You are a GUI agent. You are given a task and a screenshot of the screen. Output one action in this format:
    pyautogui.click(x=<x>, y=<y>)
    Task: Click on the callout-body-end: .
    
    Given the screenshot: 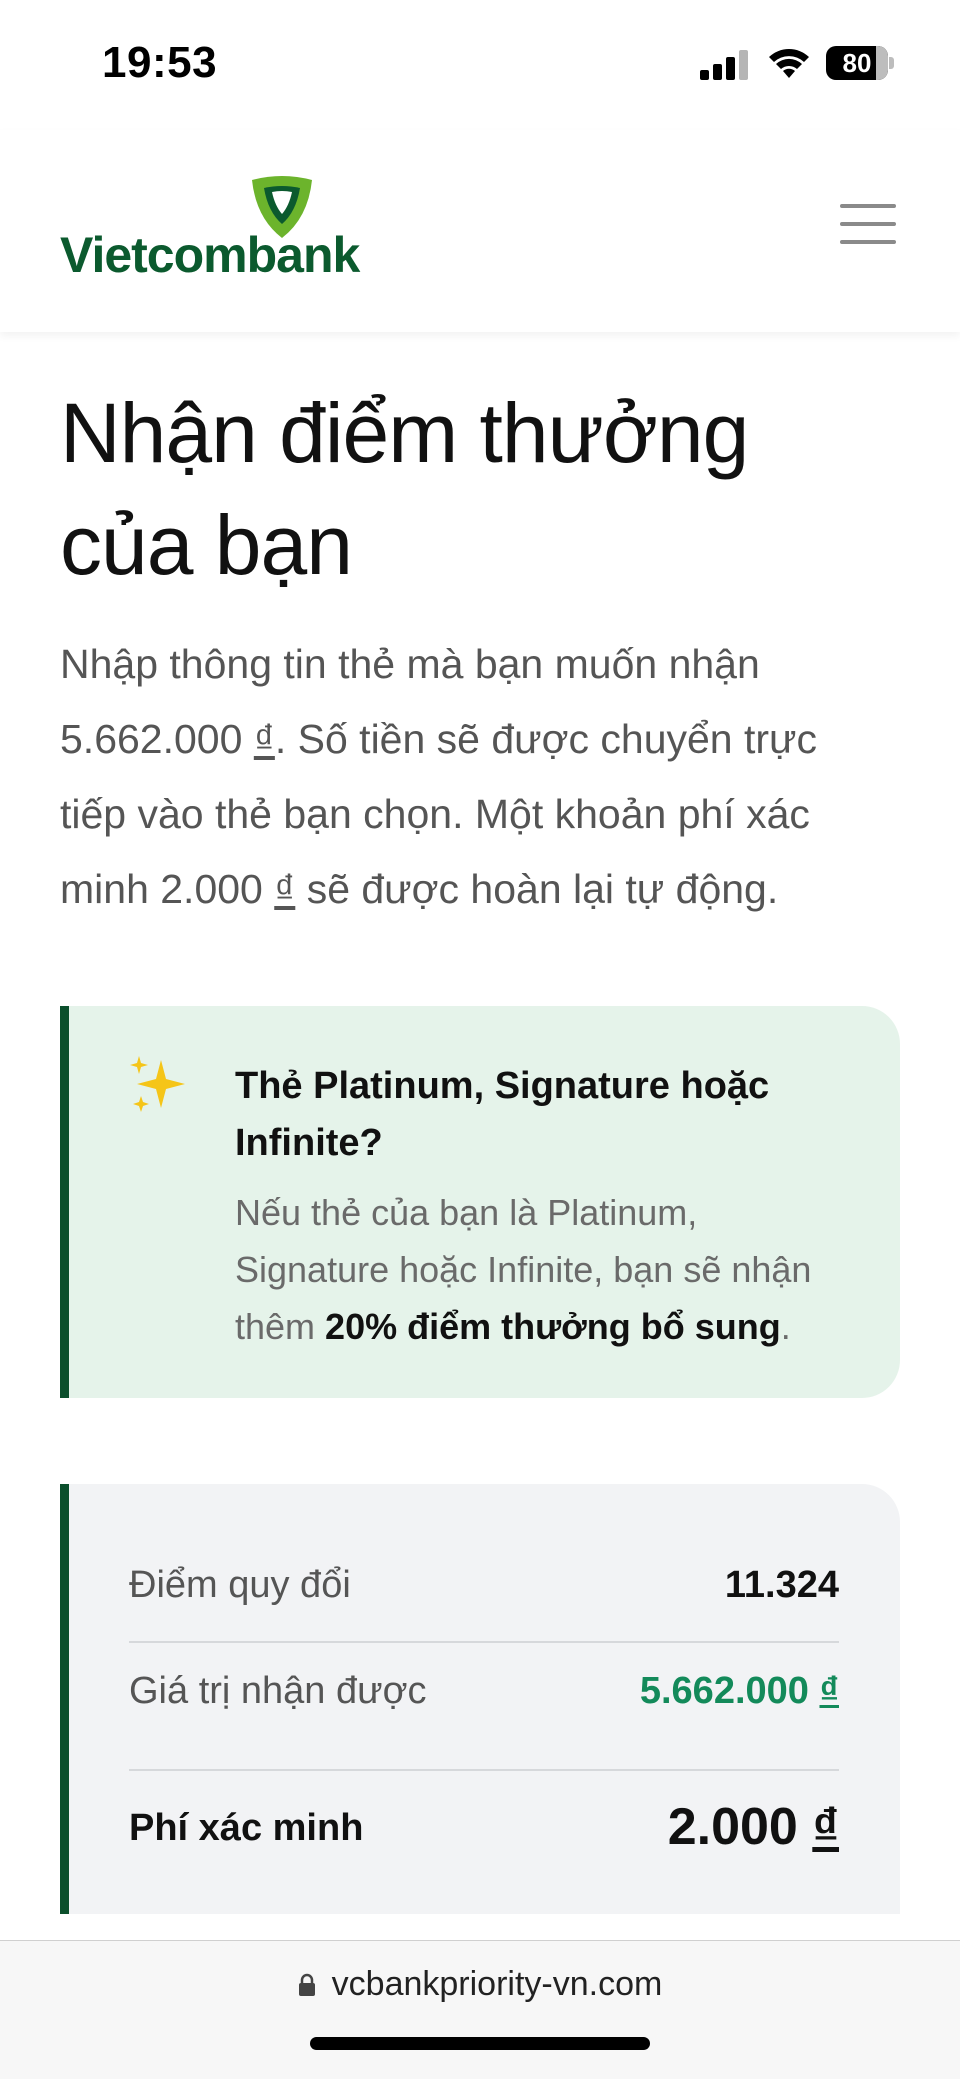 What is the action you would take?
    pyautogui.click(x=785, y=1326)
    